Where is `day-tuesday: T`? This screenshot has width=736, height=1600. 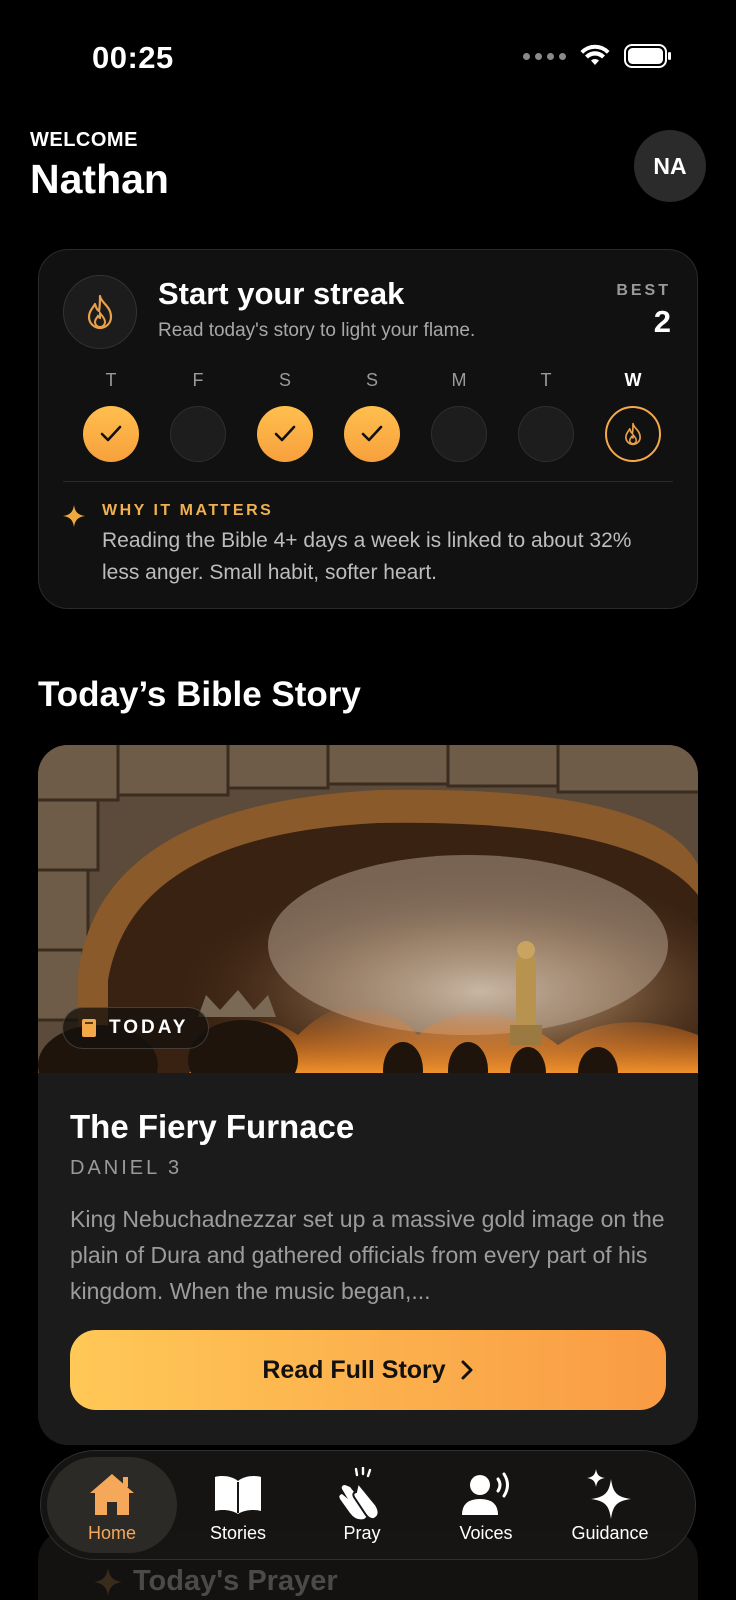 day-tuesday: T is located at coordinates (111, 416).